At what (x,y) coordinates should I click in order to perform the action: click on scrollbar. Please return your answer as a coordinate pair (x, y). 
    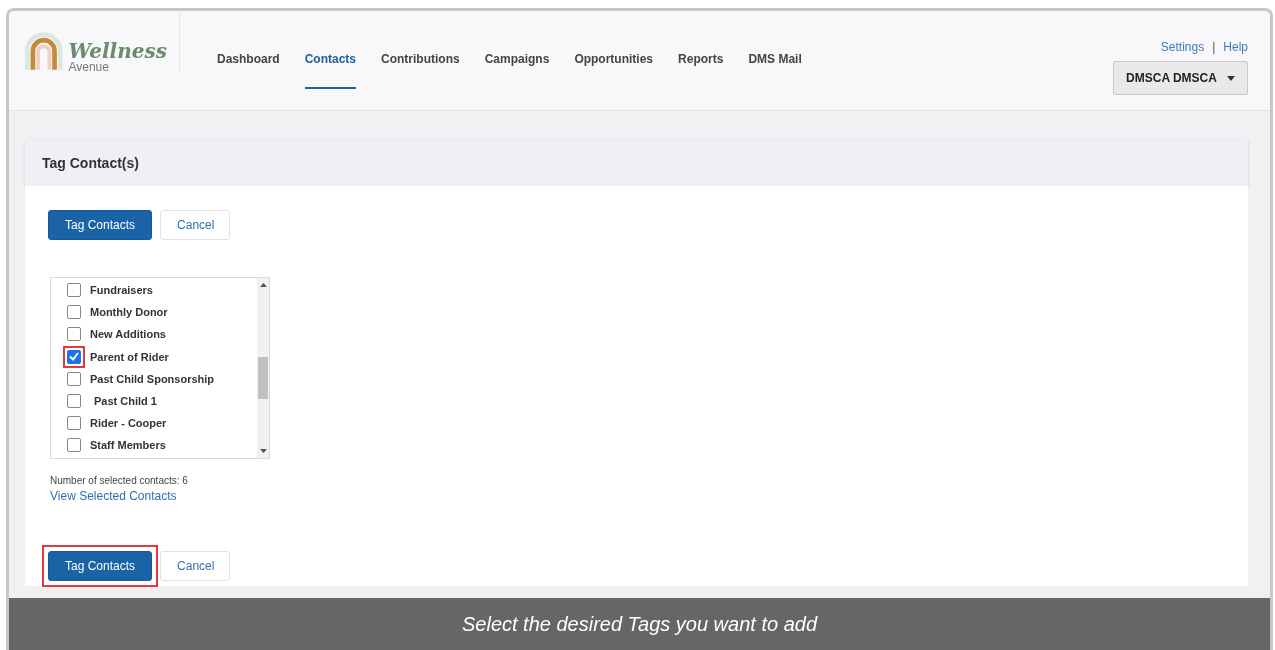
    Looking at the image, I should click on (263, 368).